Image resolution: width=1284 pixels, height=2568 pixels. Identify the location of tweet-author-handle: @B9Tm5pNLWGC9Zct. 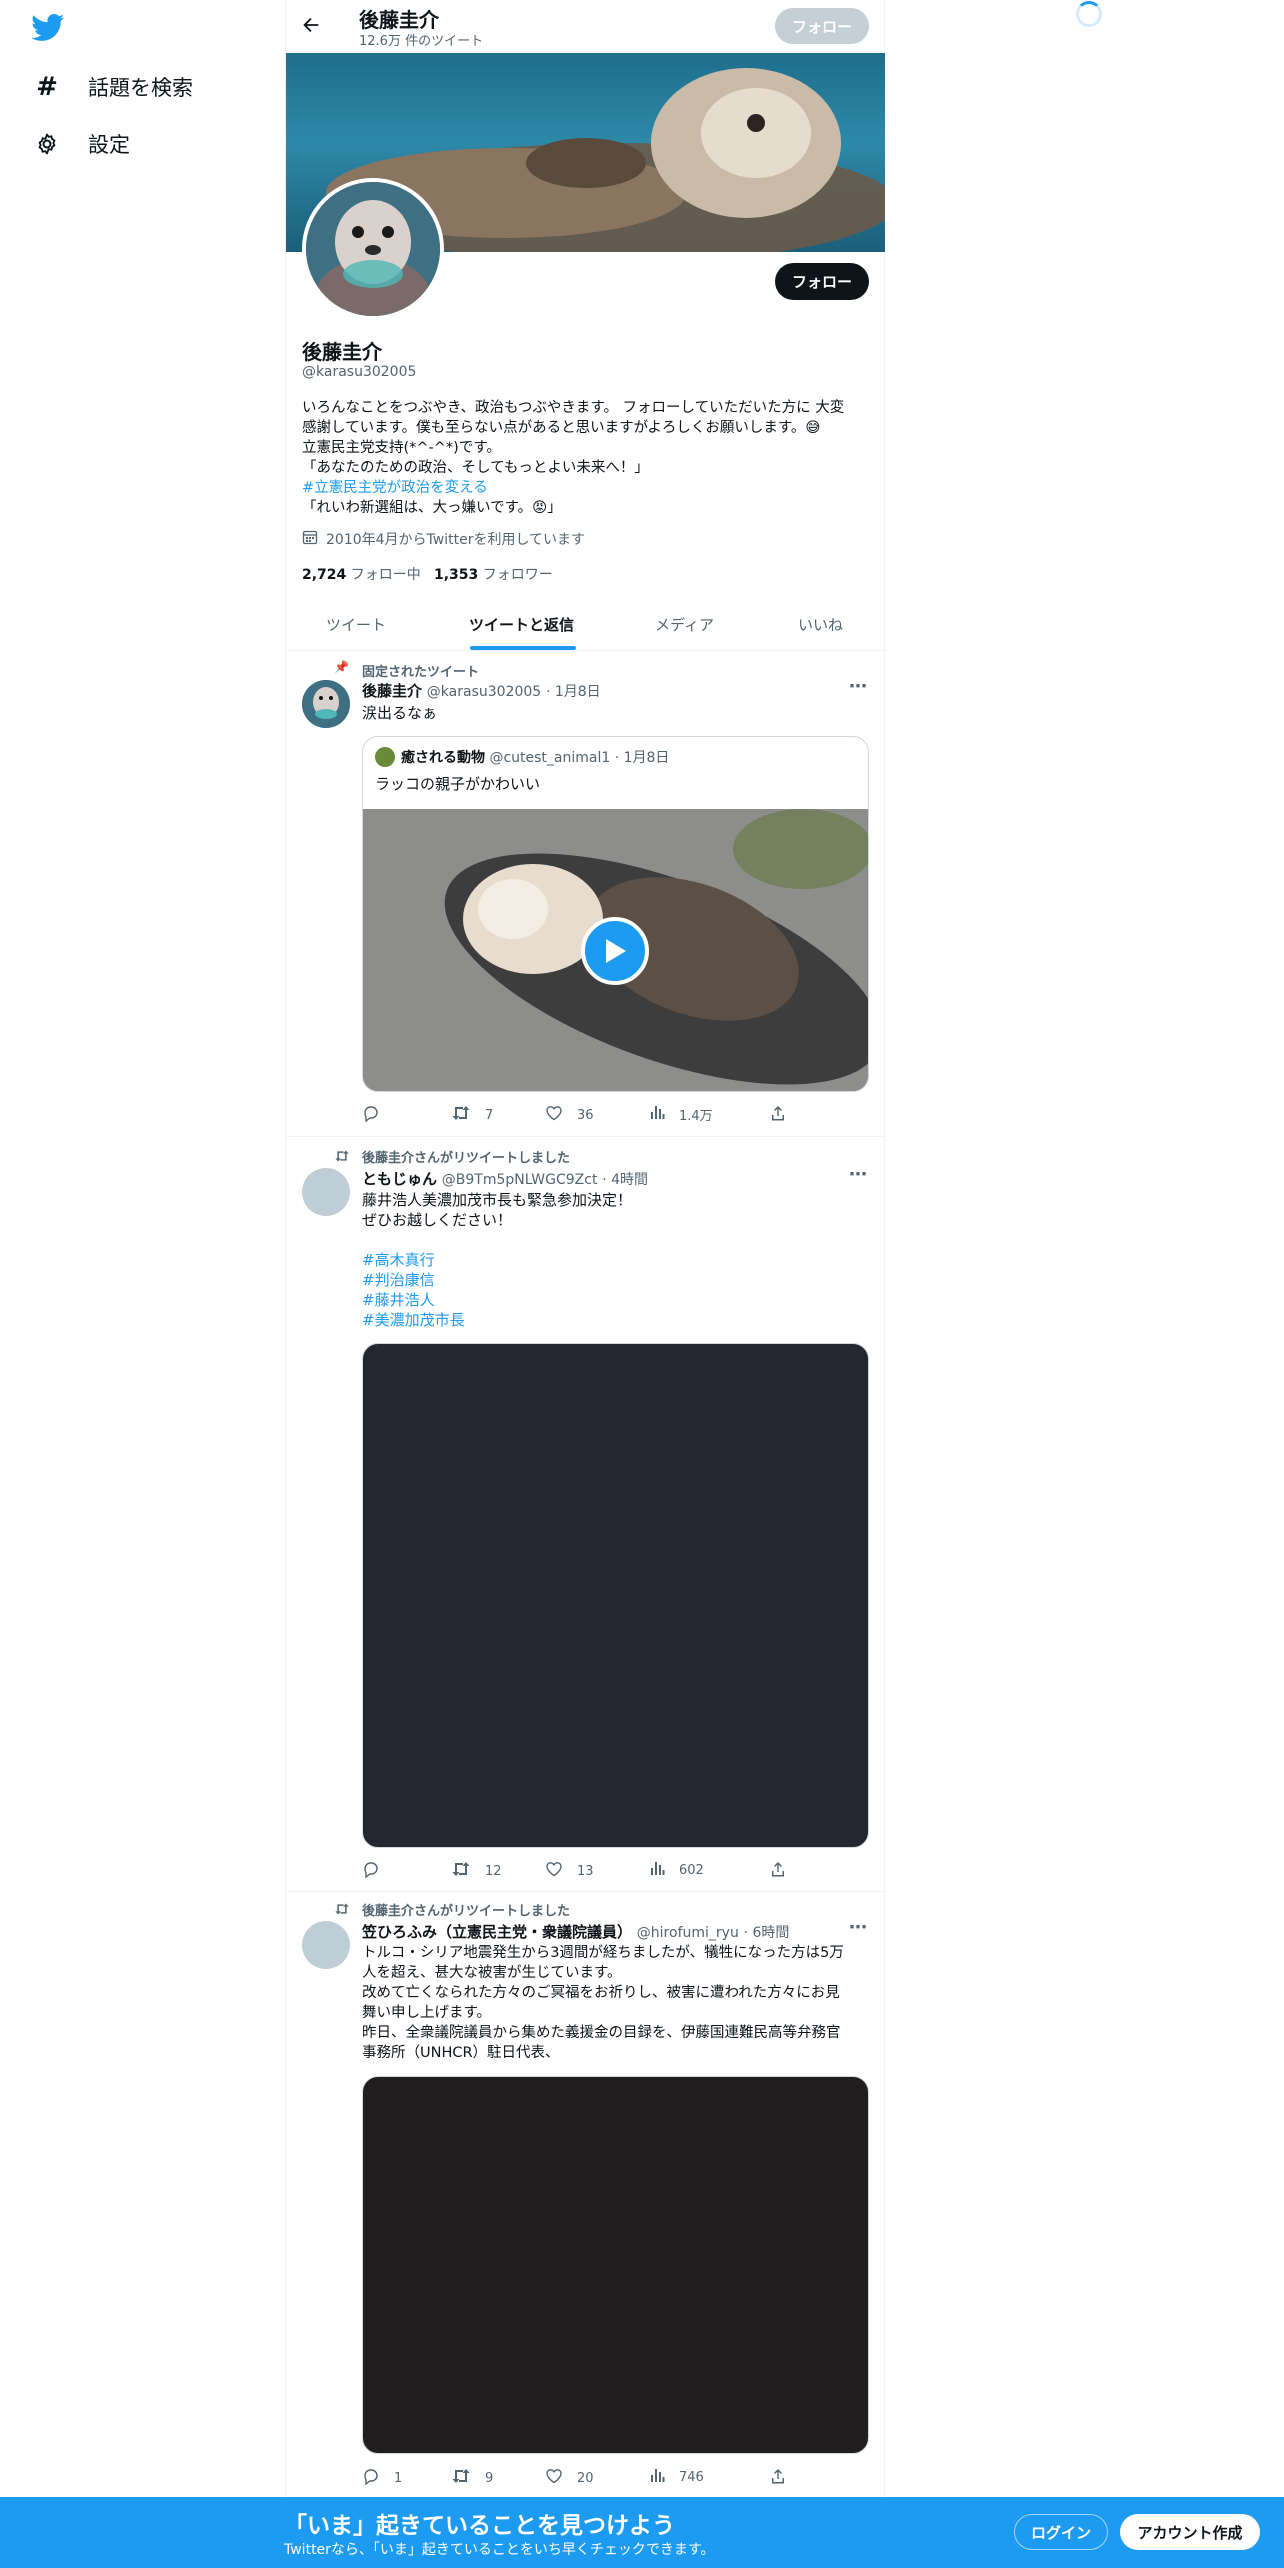
(520, 1180).